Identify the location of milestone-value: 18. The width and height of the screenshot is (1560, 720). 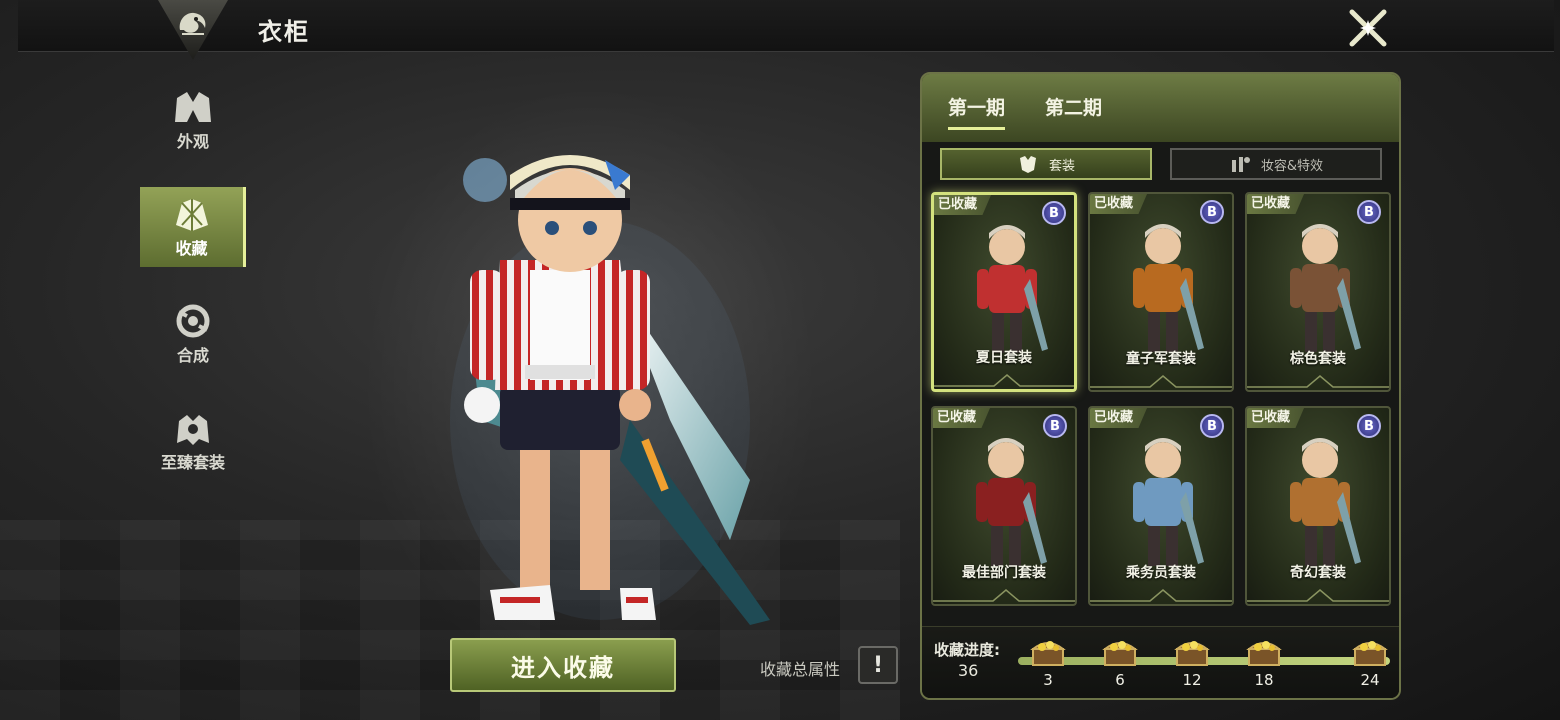
(1264, 680).